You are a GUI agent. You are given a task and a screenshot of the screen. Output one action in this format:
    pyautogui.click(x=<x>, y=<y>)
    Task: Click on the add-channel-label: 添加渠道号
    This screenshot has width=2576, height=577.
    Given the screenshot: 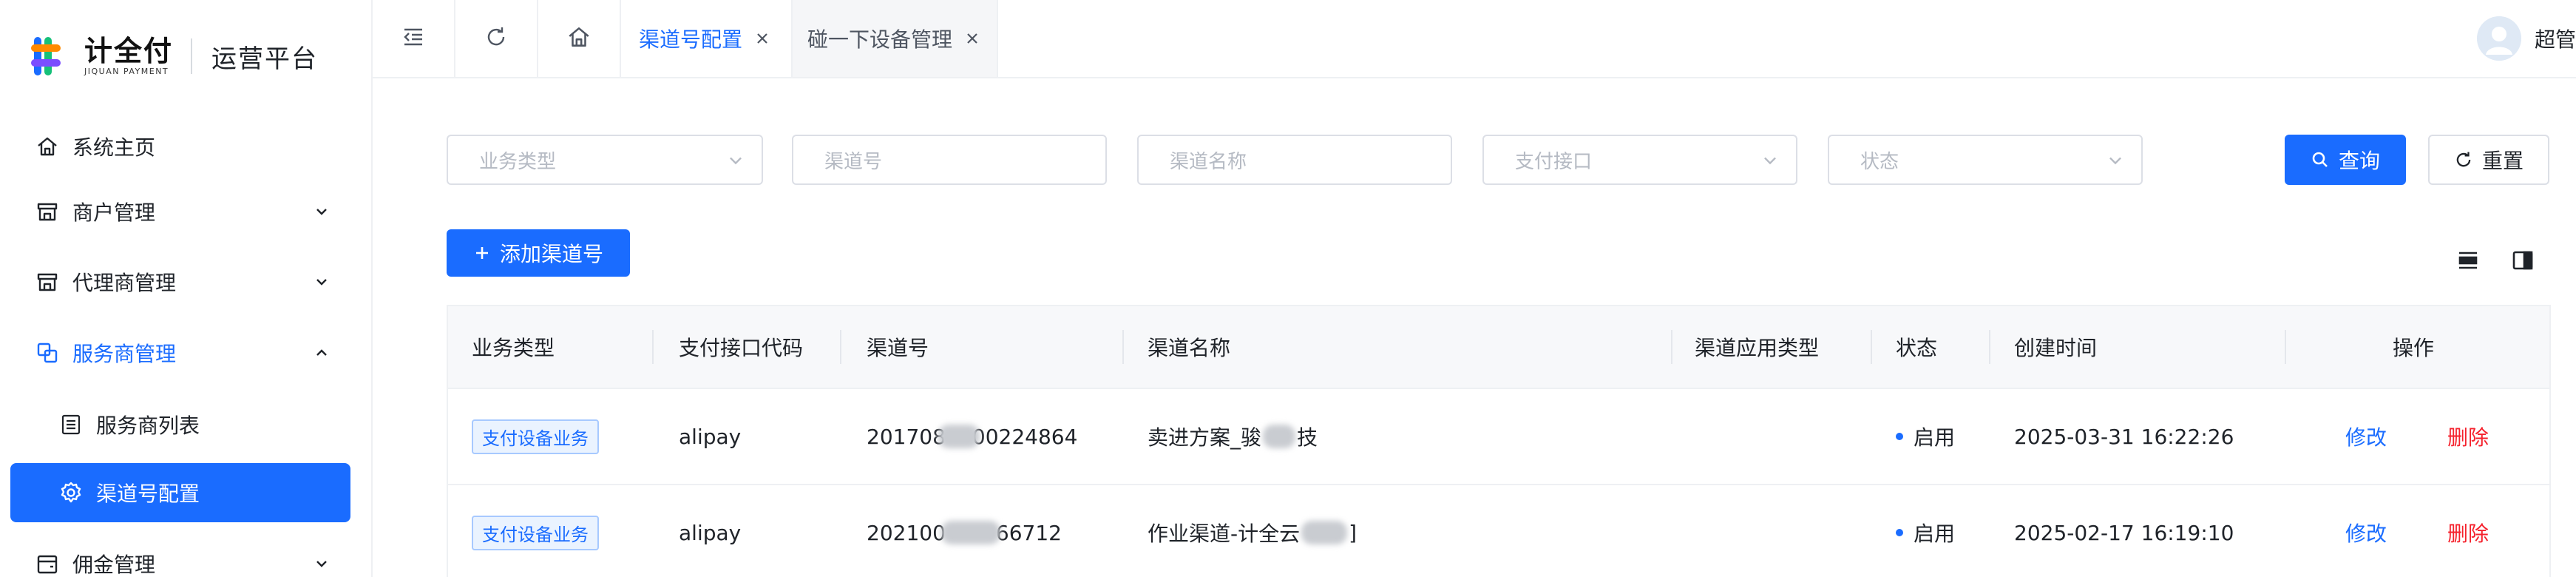 What is the action you would take?
    pyautogui.click(x=551, y=254)
    